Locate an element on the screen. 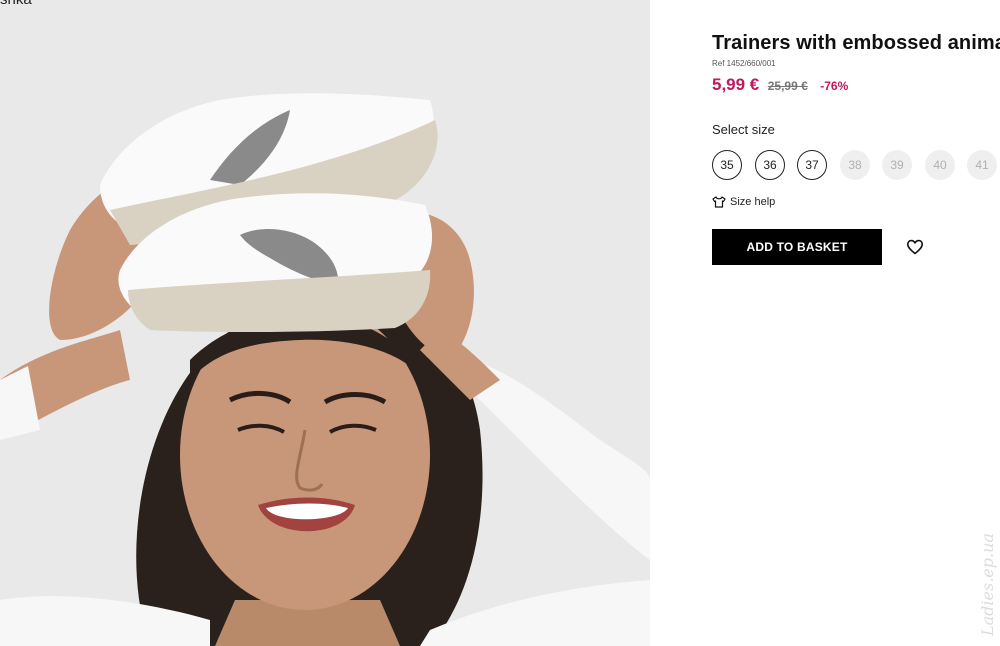 The image size is (1000, 646). image-alt-text: shka is located at coordinates (16, 4).